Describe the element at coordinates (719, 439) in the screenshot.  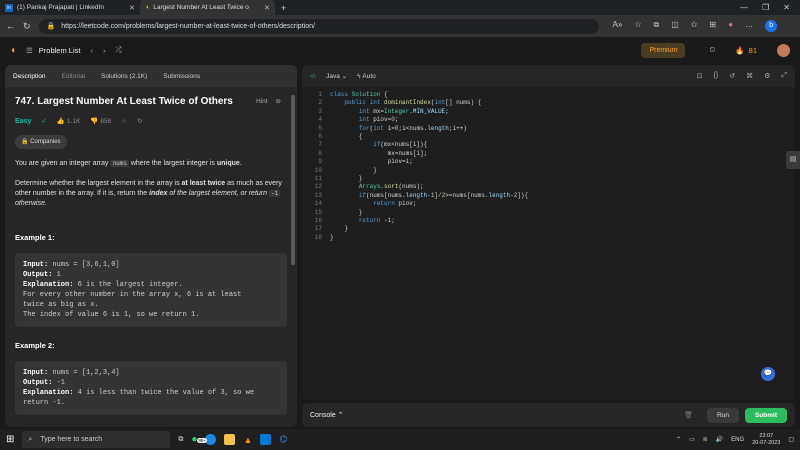
I see `volume-icon: 🔊` at that location.